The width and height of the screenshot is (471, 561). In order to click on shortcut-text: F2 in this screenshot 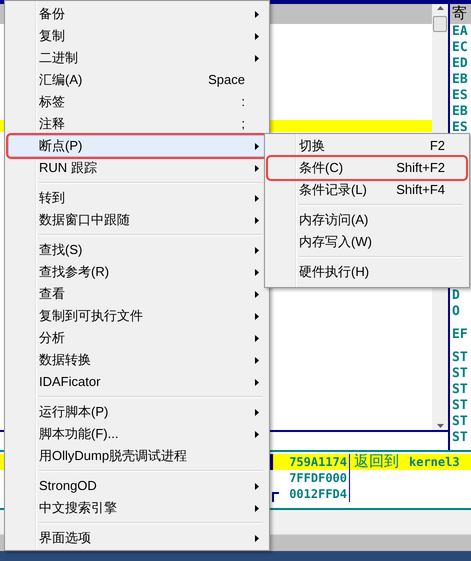, I will do `click(437, 146)`.